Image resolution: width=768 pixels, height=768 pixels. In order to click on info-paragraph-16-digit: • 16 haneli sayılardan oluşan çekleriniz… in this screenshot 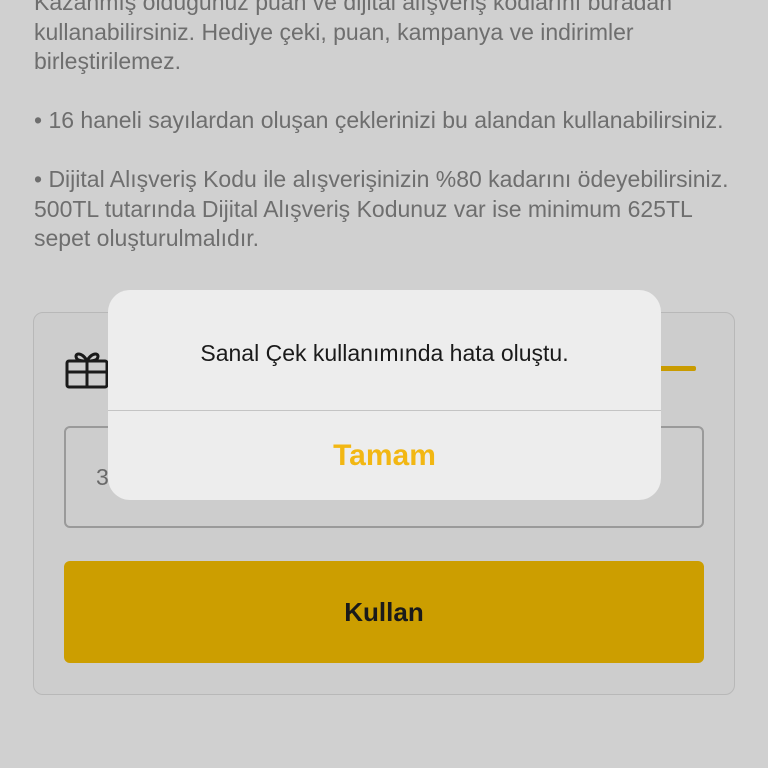, I will do `click(379, 120)`.